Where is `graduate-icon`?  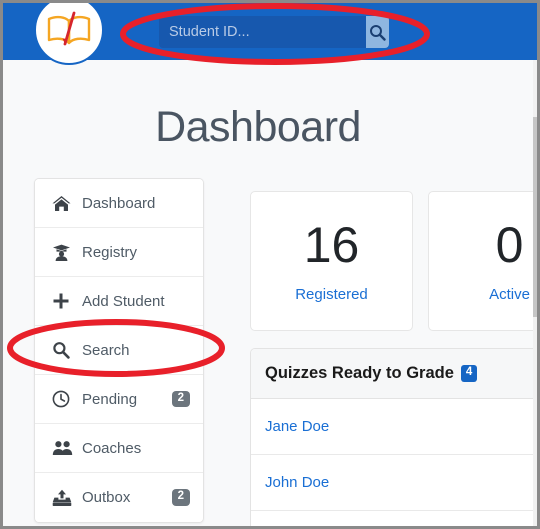
graduate-icon is located at coordinates (64, 252).